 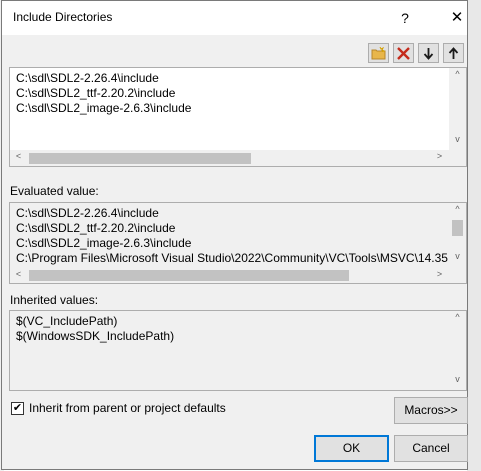 What do you see at coordinates (457, 228) in the screenshot?
I see `vertical-scroll-thumb` at bounding box center [457, 228].